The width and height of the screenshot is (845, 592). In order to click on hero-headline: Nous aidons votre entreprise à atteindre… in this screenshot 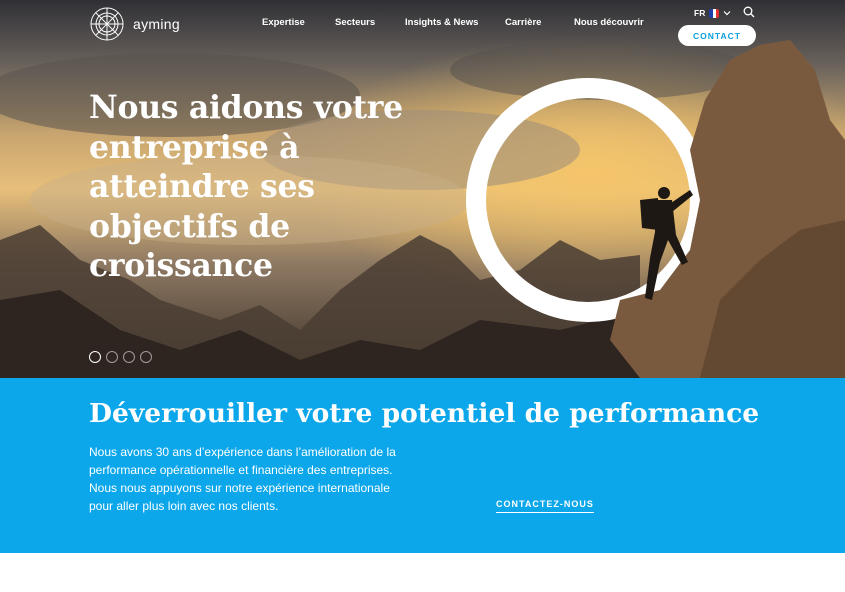, I will do `click(246, 186)`.